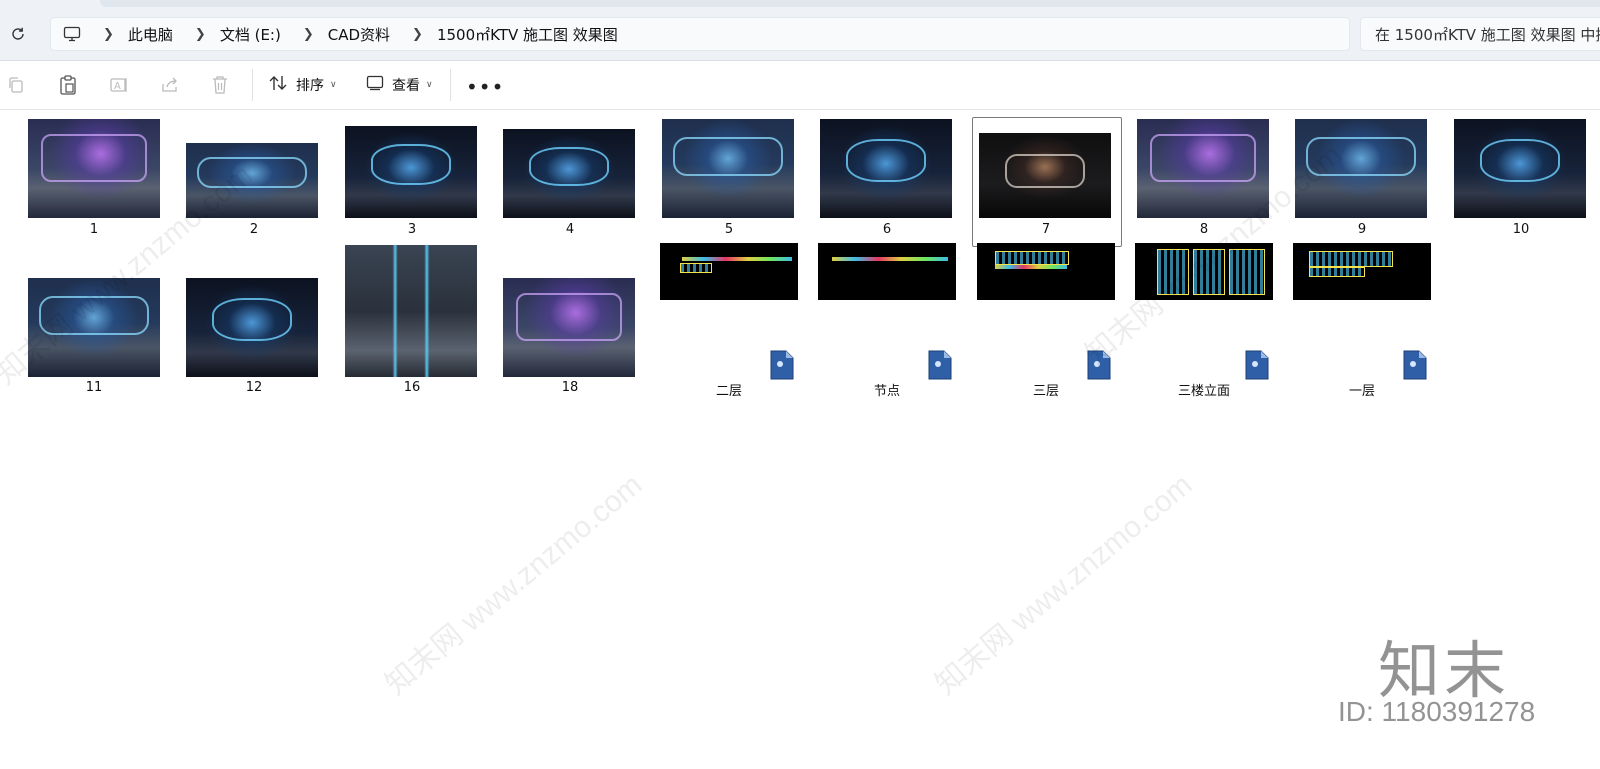 The width and height of the screenshot is (1600, 769). I want to click on share-icon, so click(170, 85).